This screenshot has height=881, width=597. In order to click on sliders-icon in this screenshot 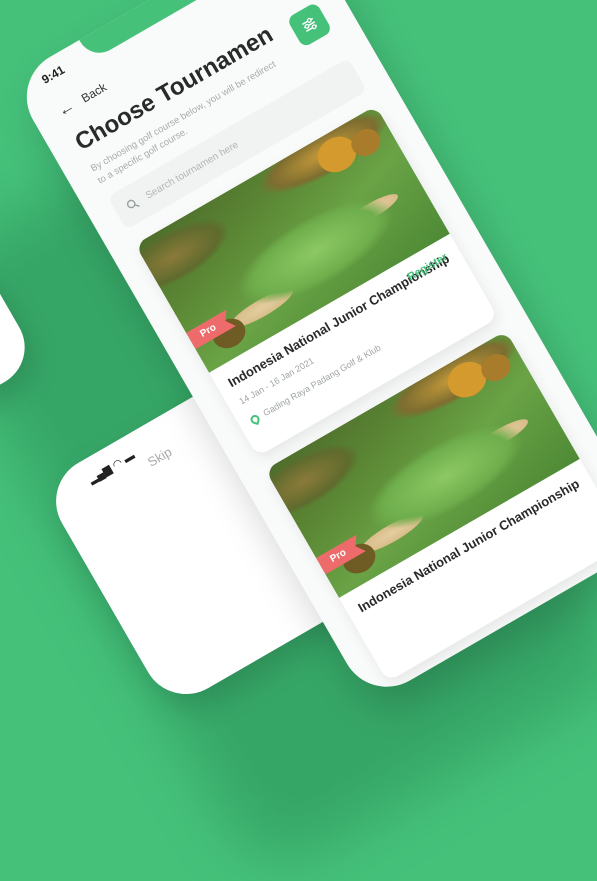, I will do `click(309, 24)`.